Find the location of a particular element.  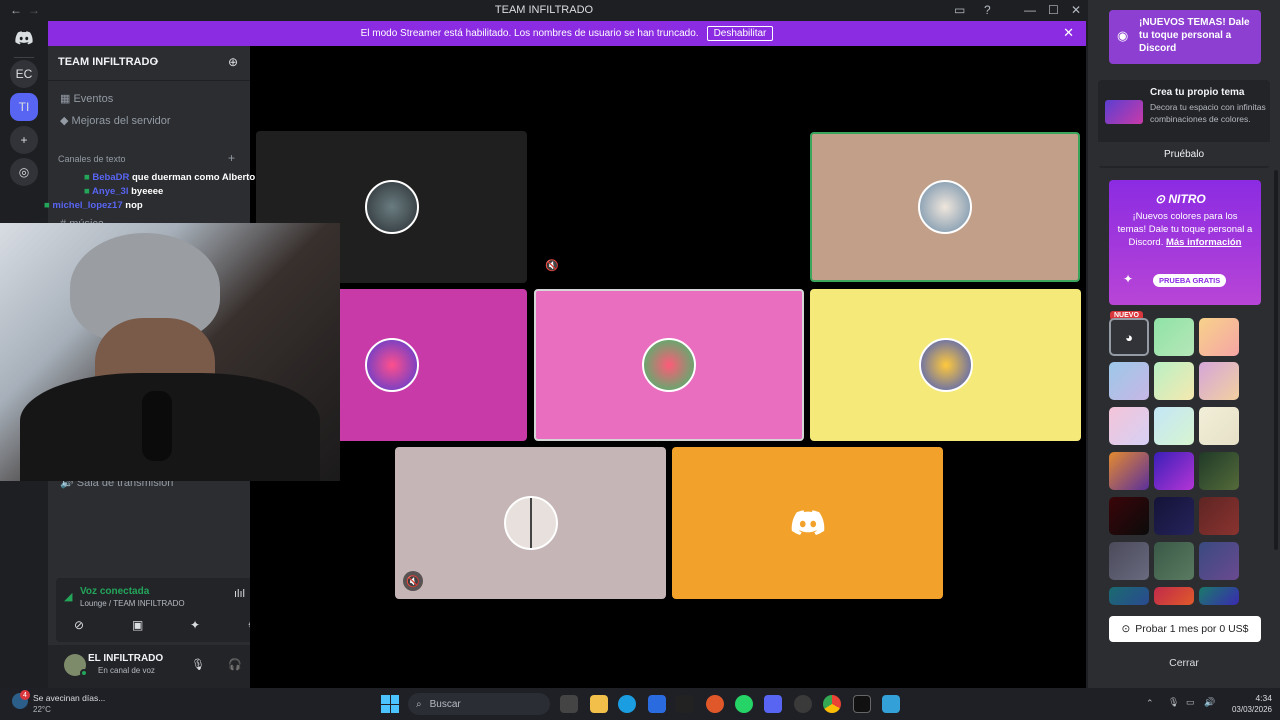

brave-icon is located at coordinates (715, 704).